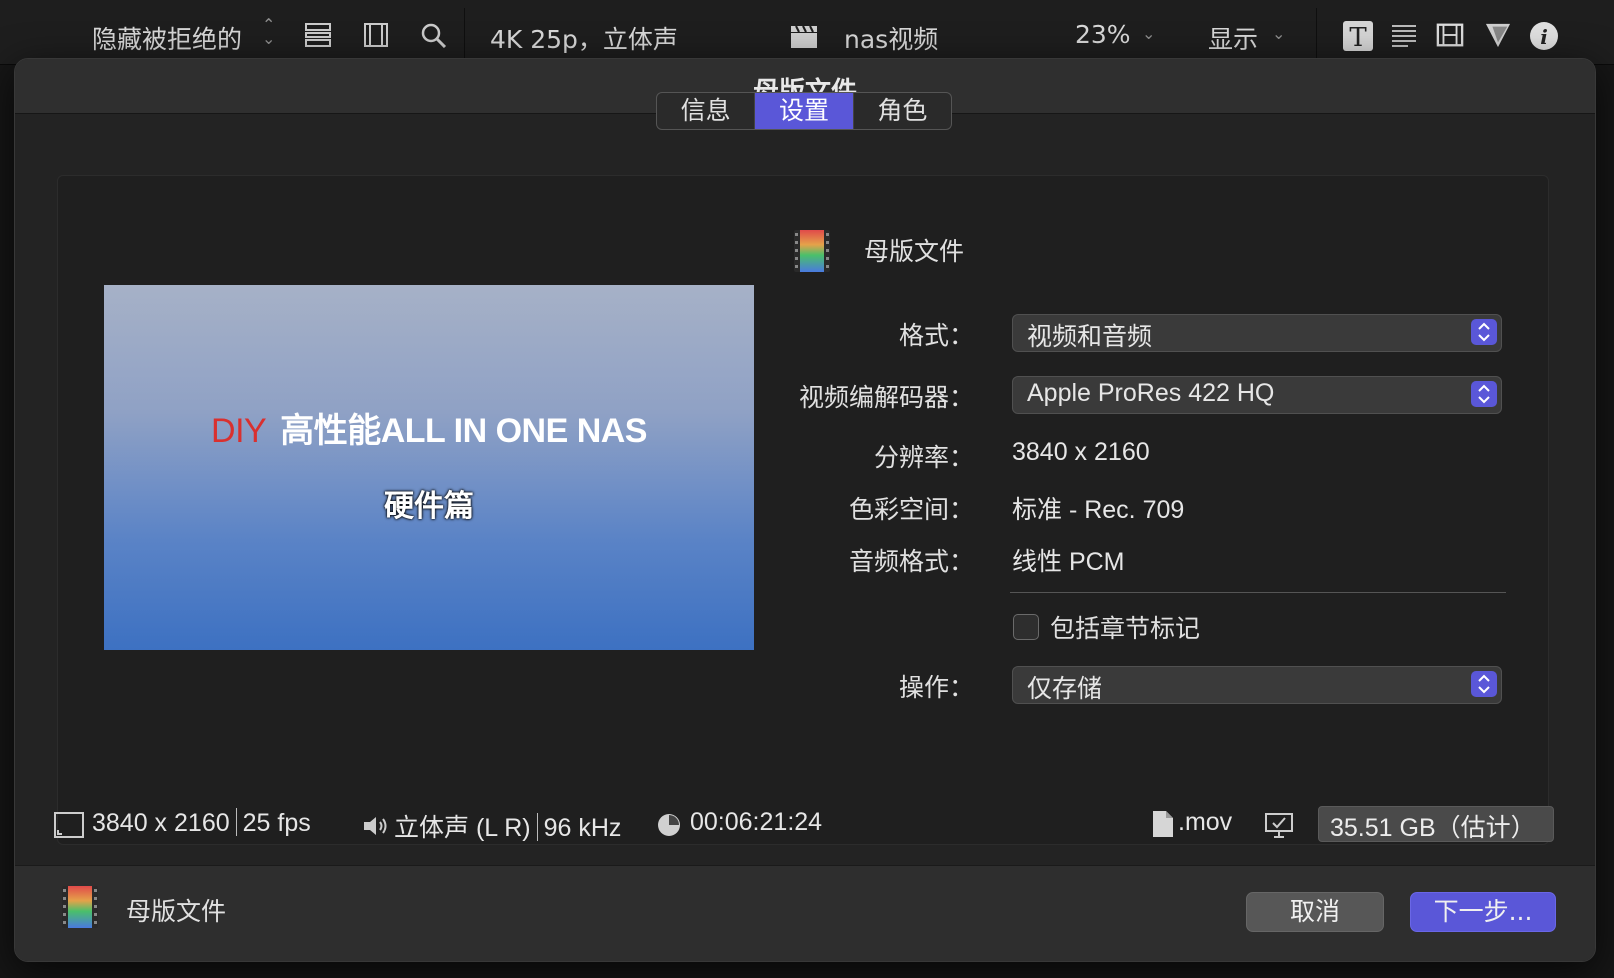 The image size is (1614, 978). I want to click on action-value: 仅存储, so click(1065, 689).